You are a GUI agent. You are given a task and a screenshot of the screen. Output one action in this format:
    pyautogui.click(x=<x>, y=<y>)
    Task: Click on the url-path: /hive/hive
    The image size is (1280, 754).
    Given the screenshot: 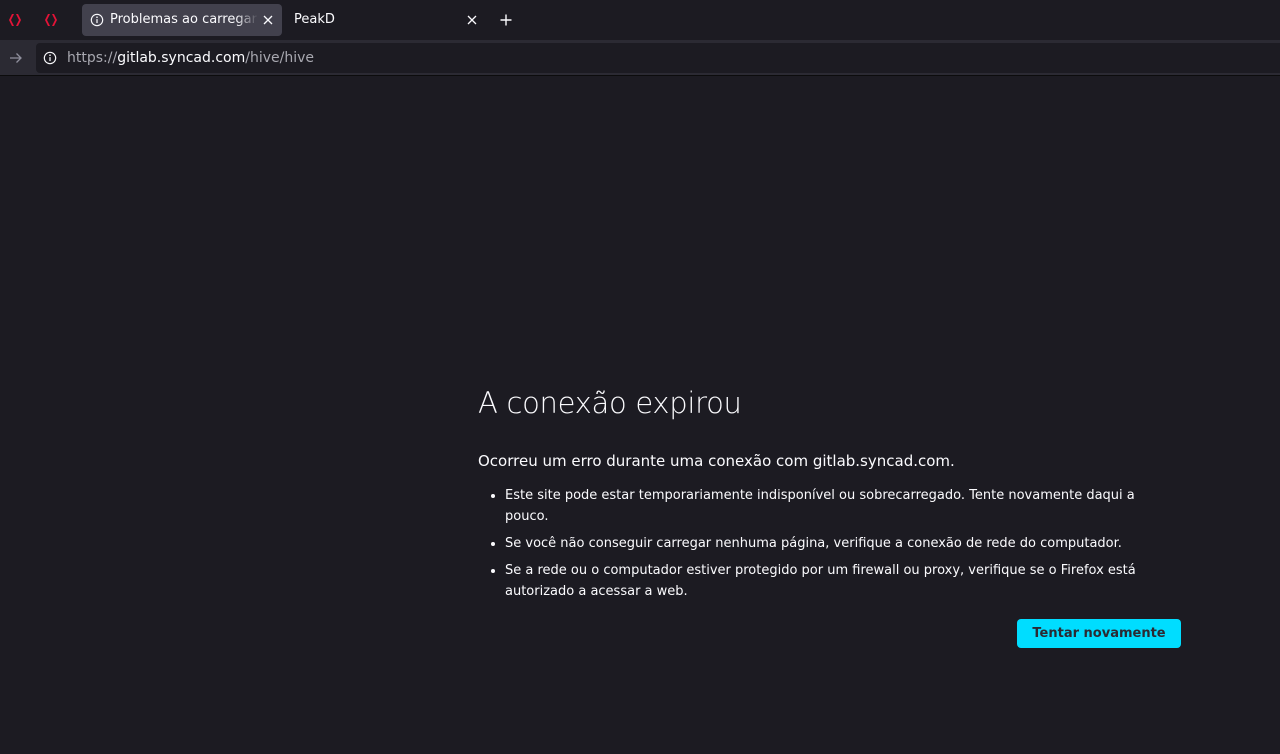 What is the action you would take?
    pyautogui.click(x=279, y=58)
    